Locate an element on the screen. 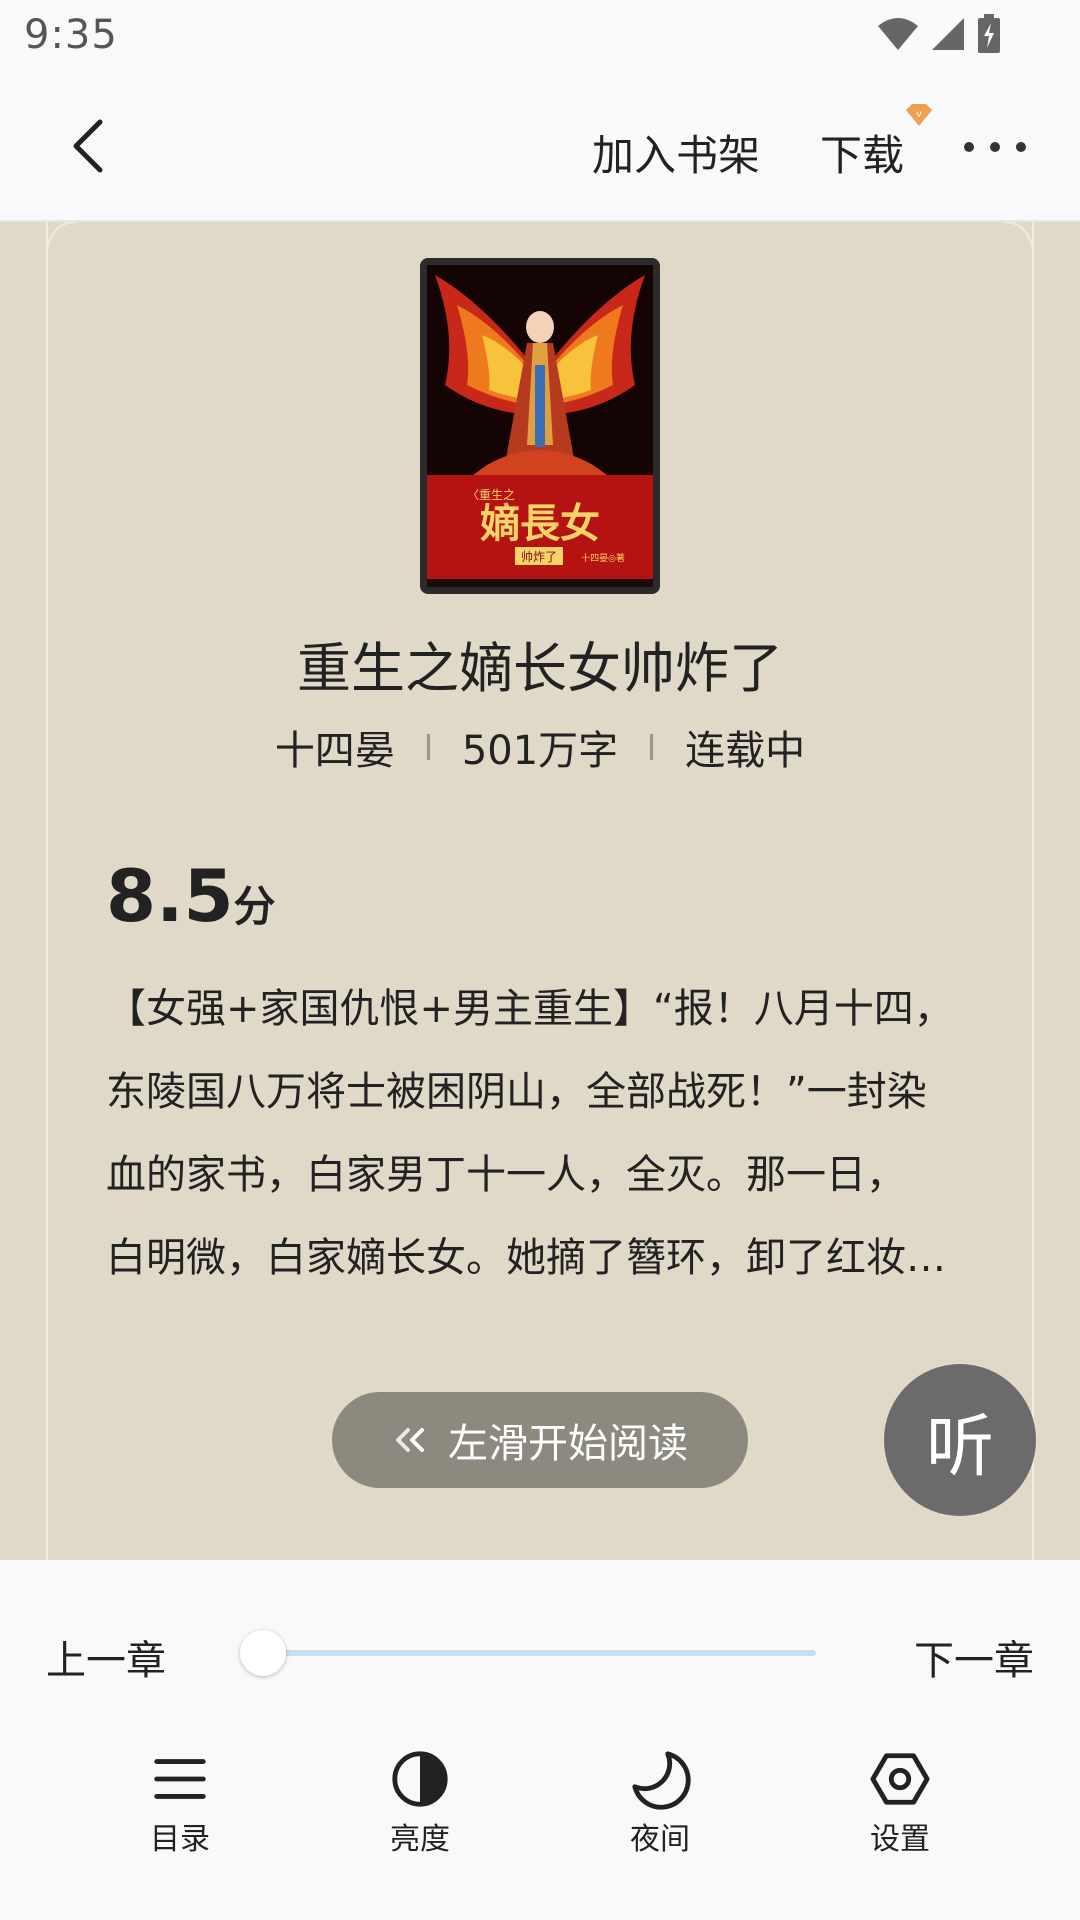 Image resolution: width=1080 pixels, height=1920 pixels. prev-chapter-button: 上一章 is located at coordinates (106, 1657).